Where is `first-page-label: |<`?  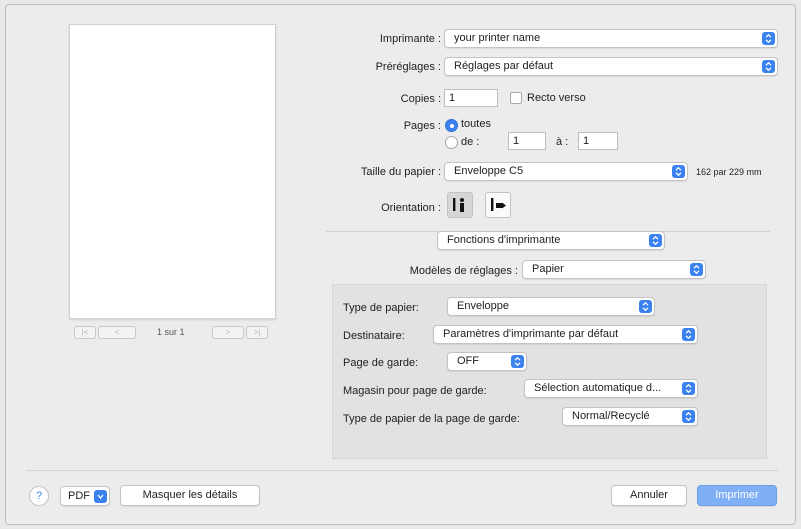 first-page-label: |< is located at coordinates (85, 332).